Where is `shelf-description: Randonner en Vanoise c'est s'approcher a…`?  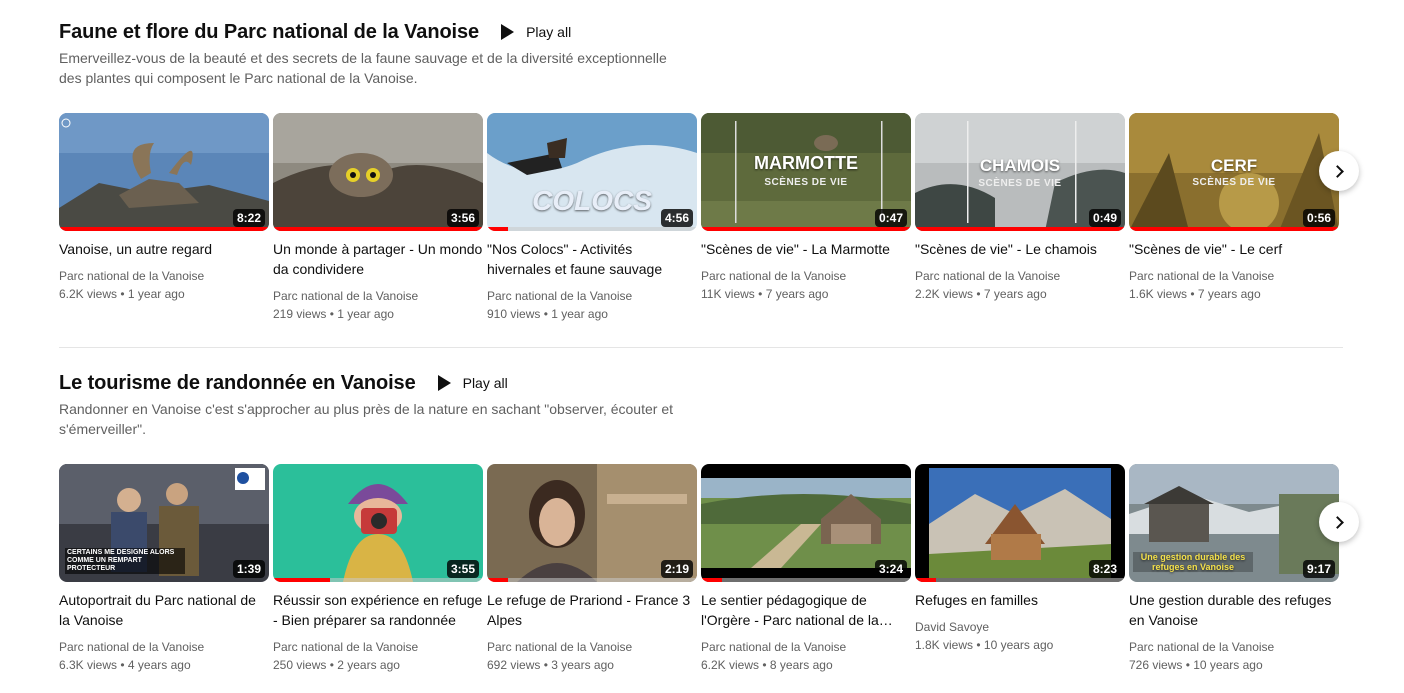 shelf-description: Randonner en Vanoise c'est s'approcher a… is located at coordinates (366, 419).